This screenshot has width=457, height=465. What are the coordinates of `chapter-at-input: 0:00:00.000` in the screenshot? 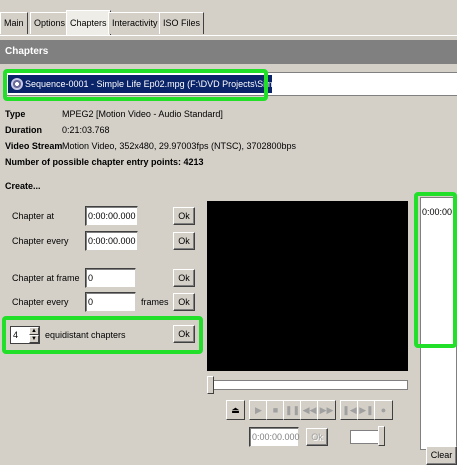 It's located at (111, 216).